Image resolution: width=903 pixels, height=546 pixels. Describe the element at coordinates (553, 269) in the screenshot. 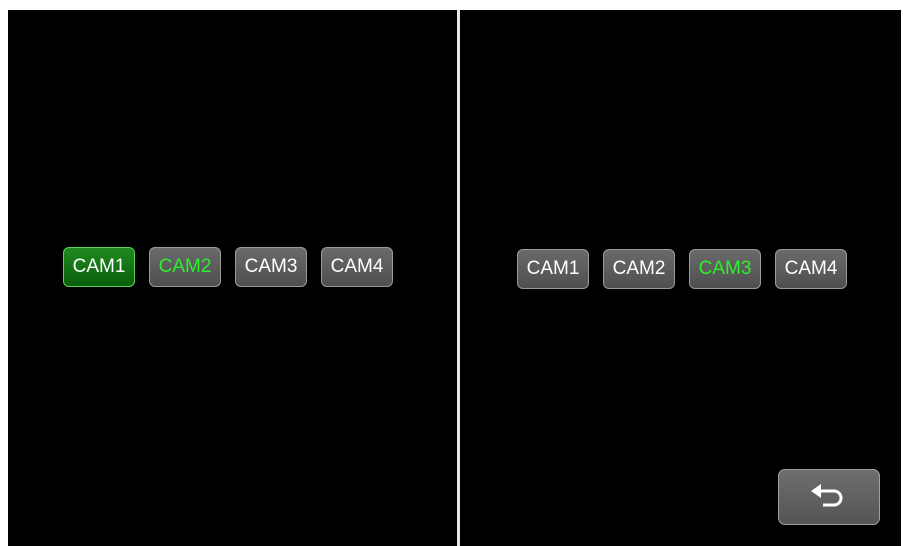

I see `right-cam1-button: CAM1` at that location.